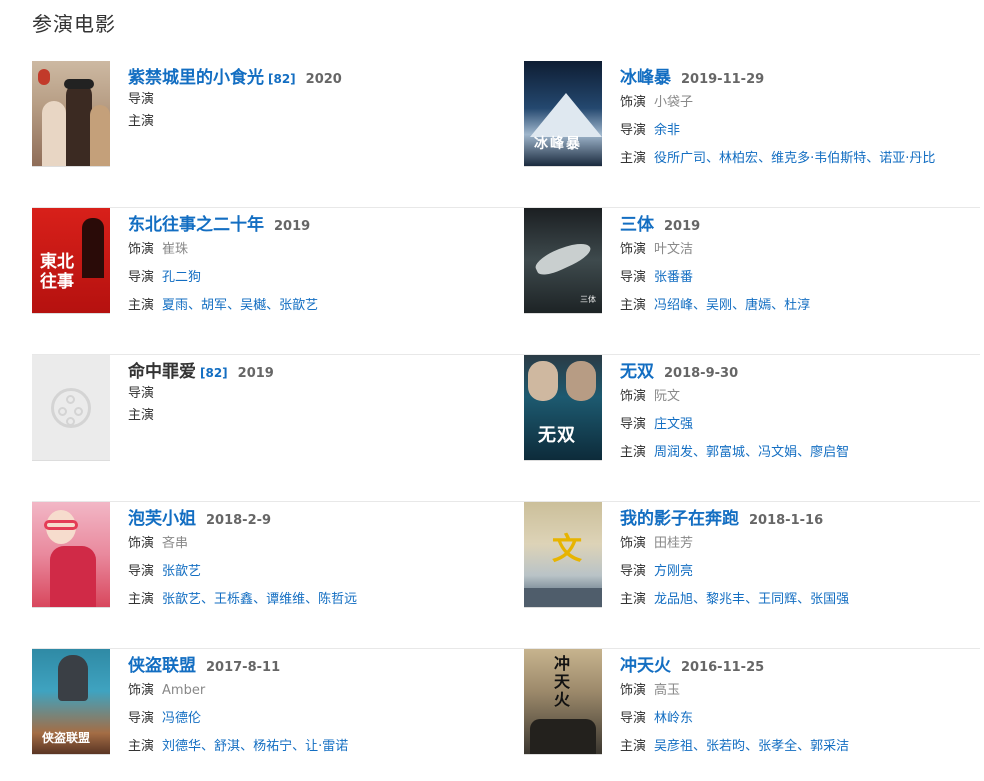 This screenshot has height=781, width=984. Describe the element at coordinates (829, 599) in the screenshot. I see `cast-member-link: 张国强` at that location.